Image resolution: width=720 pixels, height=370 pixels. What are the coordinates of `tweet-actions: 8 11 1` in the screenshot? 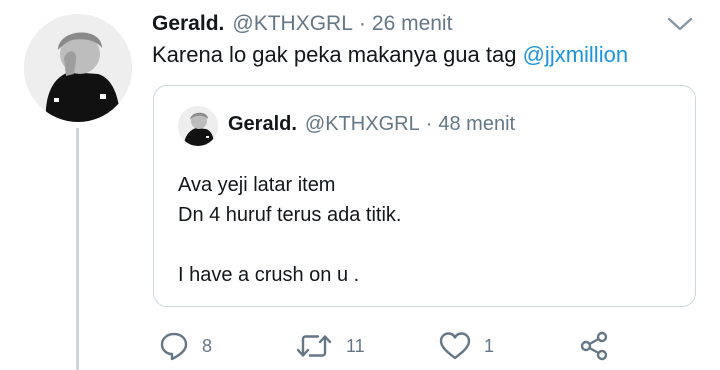 It's located at (391, 346).